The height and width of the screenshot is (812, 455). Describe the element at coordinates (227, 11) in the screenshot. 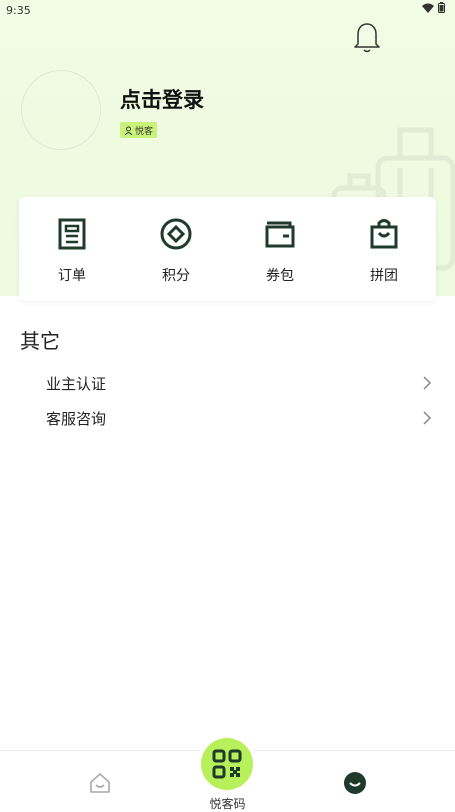

I see `status-bar: 9:35` at that location.